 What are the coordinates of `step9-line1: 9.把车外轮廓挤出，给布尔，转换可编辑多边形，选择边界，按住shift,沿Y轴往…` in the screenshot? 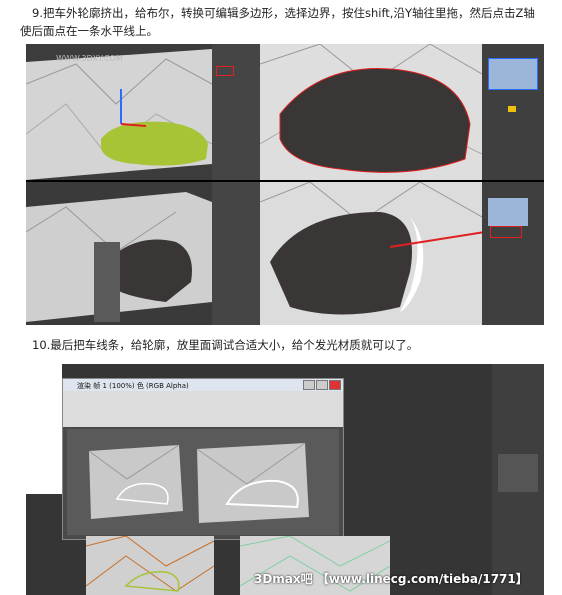 It's located at (283, 13).